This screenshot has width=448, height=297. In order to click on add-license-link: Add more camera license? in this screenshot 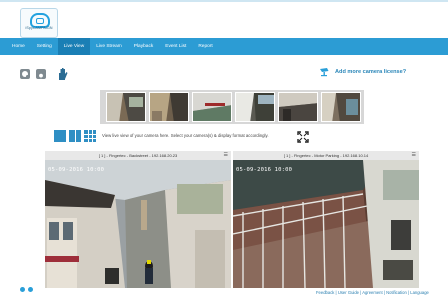, I will do `click(362, 72)`.